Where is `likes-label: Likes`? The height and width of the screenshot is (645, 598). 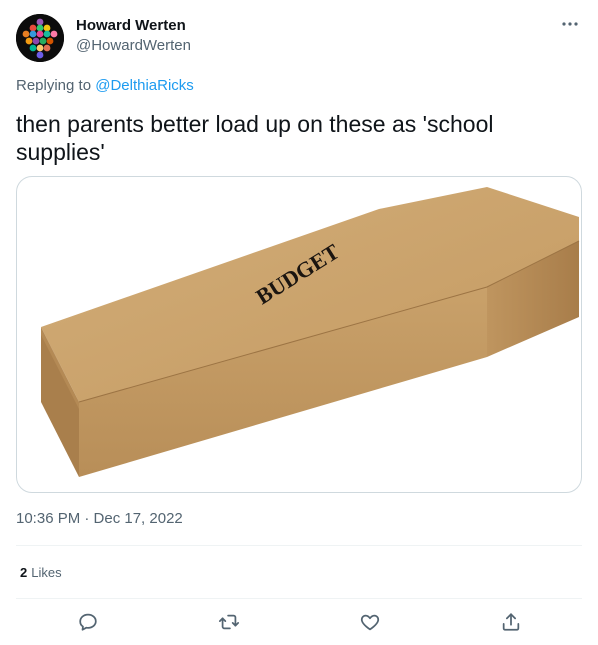
likes-label: Likes is located at coordinates (46, 572).